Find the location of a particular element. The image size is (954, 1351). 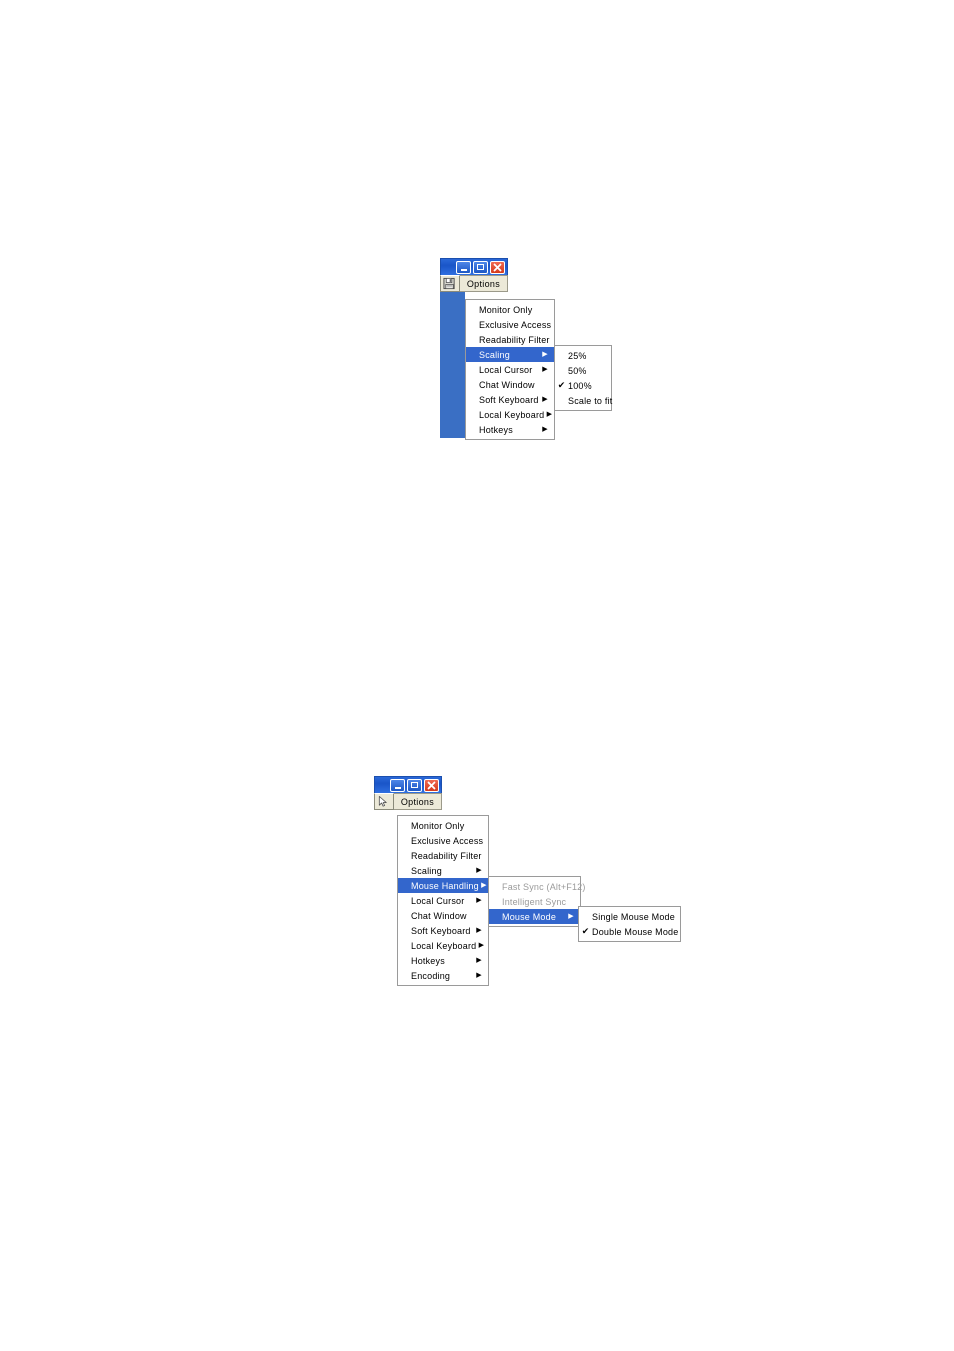

floppy-disk-icon is located at coordinates (450, 283).